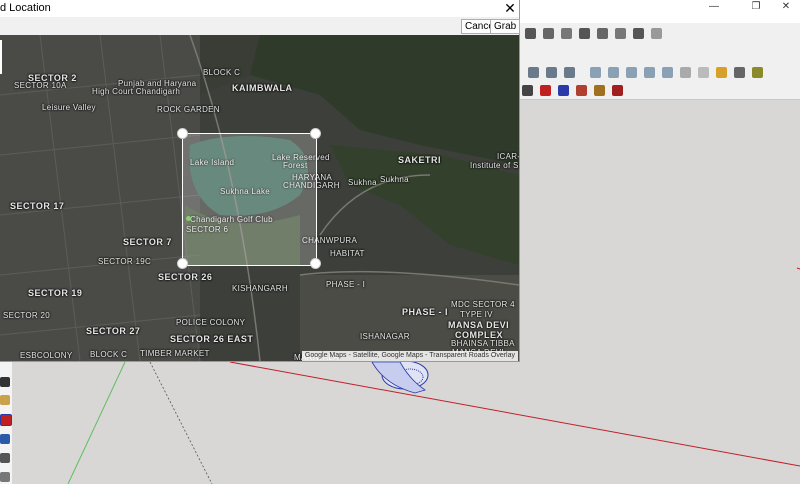  What do you see at coordinates (315, 263) in the screenshot?
I see `selection-handle-bottom-right` at bounding box center [315, 263].